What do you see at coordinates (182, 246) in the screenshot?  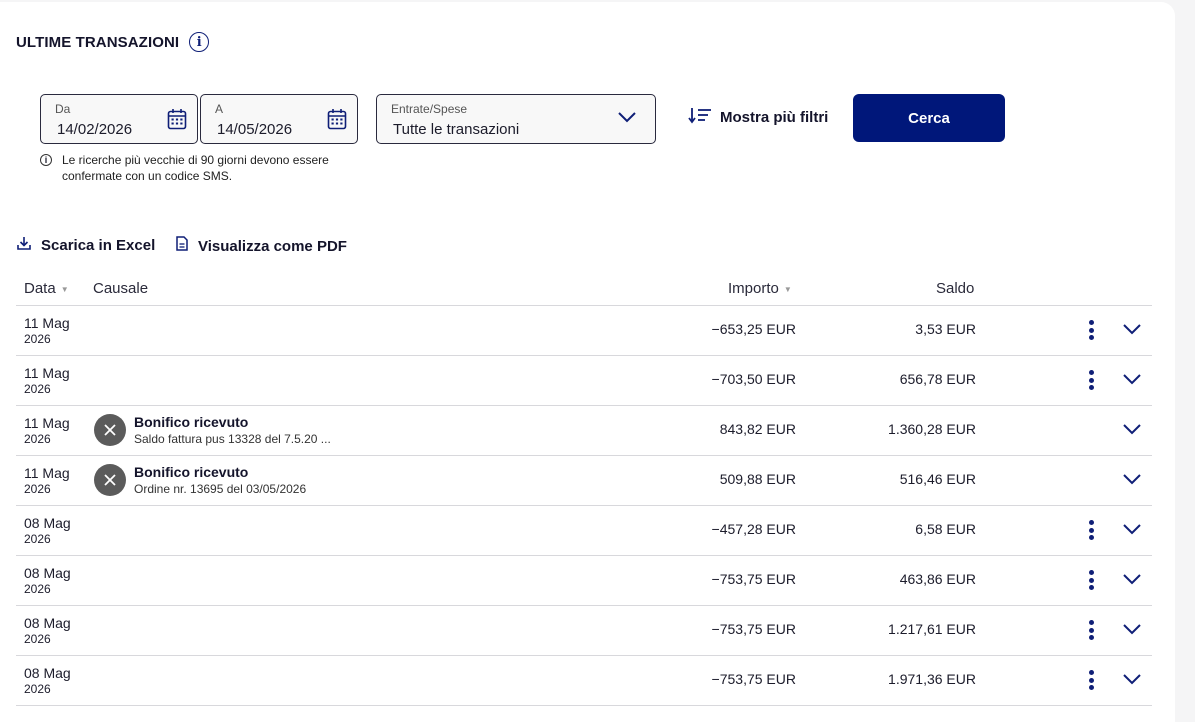 I see `document-icon` at bounding box center [182, 246].